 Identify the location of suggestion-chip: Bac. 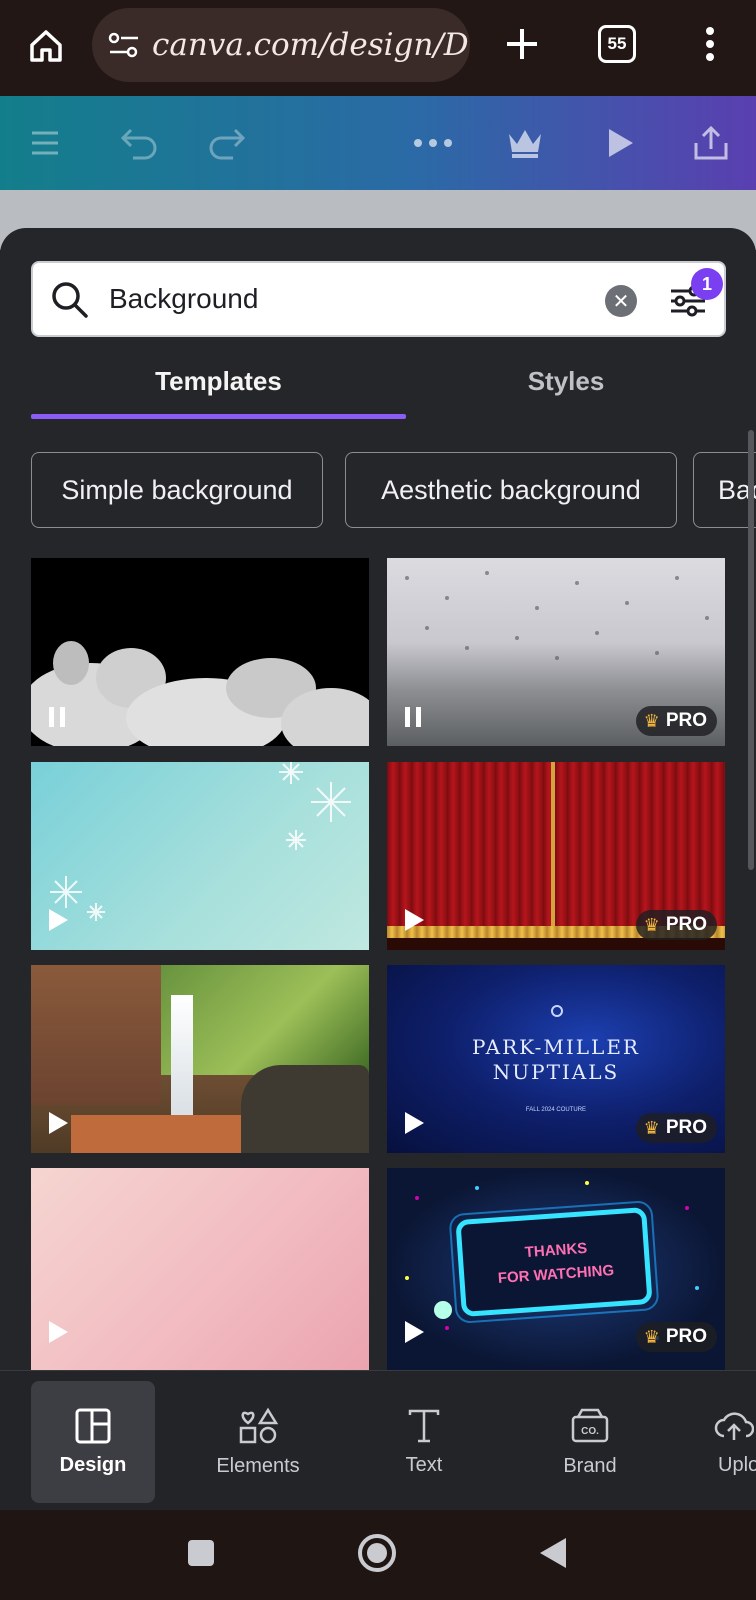
(724, 490).